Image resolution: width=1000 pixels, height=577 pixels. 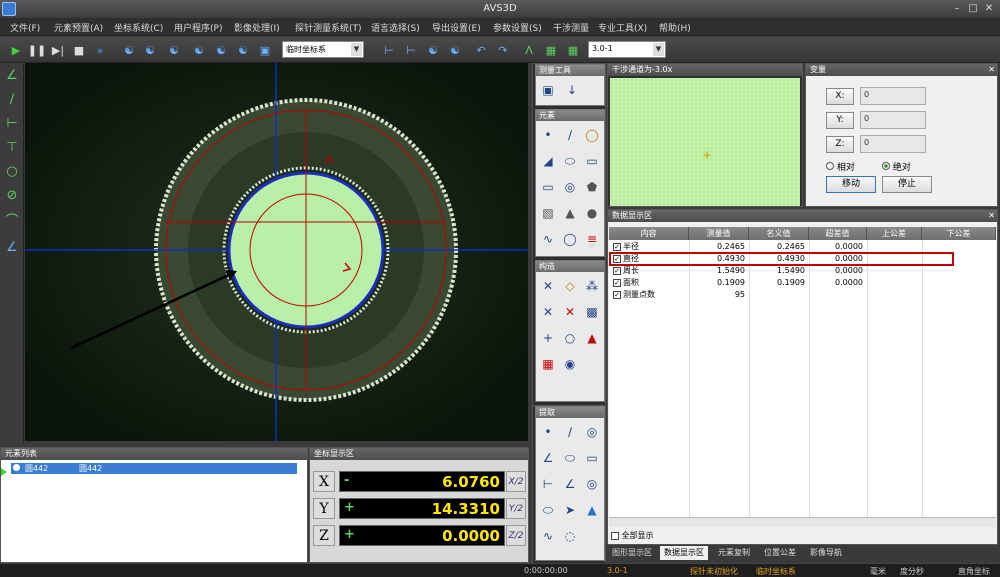 I want to click on play-icon: ▶, so click(x=16, y=50).